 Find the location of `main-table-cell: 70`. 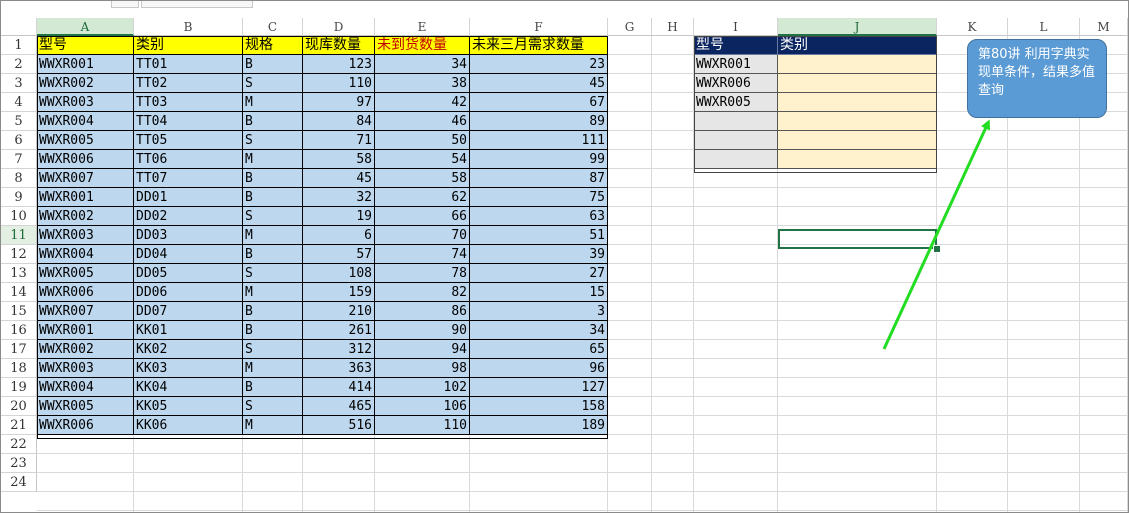

main-table-cell: 70 is located at coordinates (422, 235).